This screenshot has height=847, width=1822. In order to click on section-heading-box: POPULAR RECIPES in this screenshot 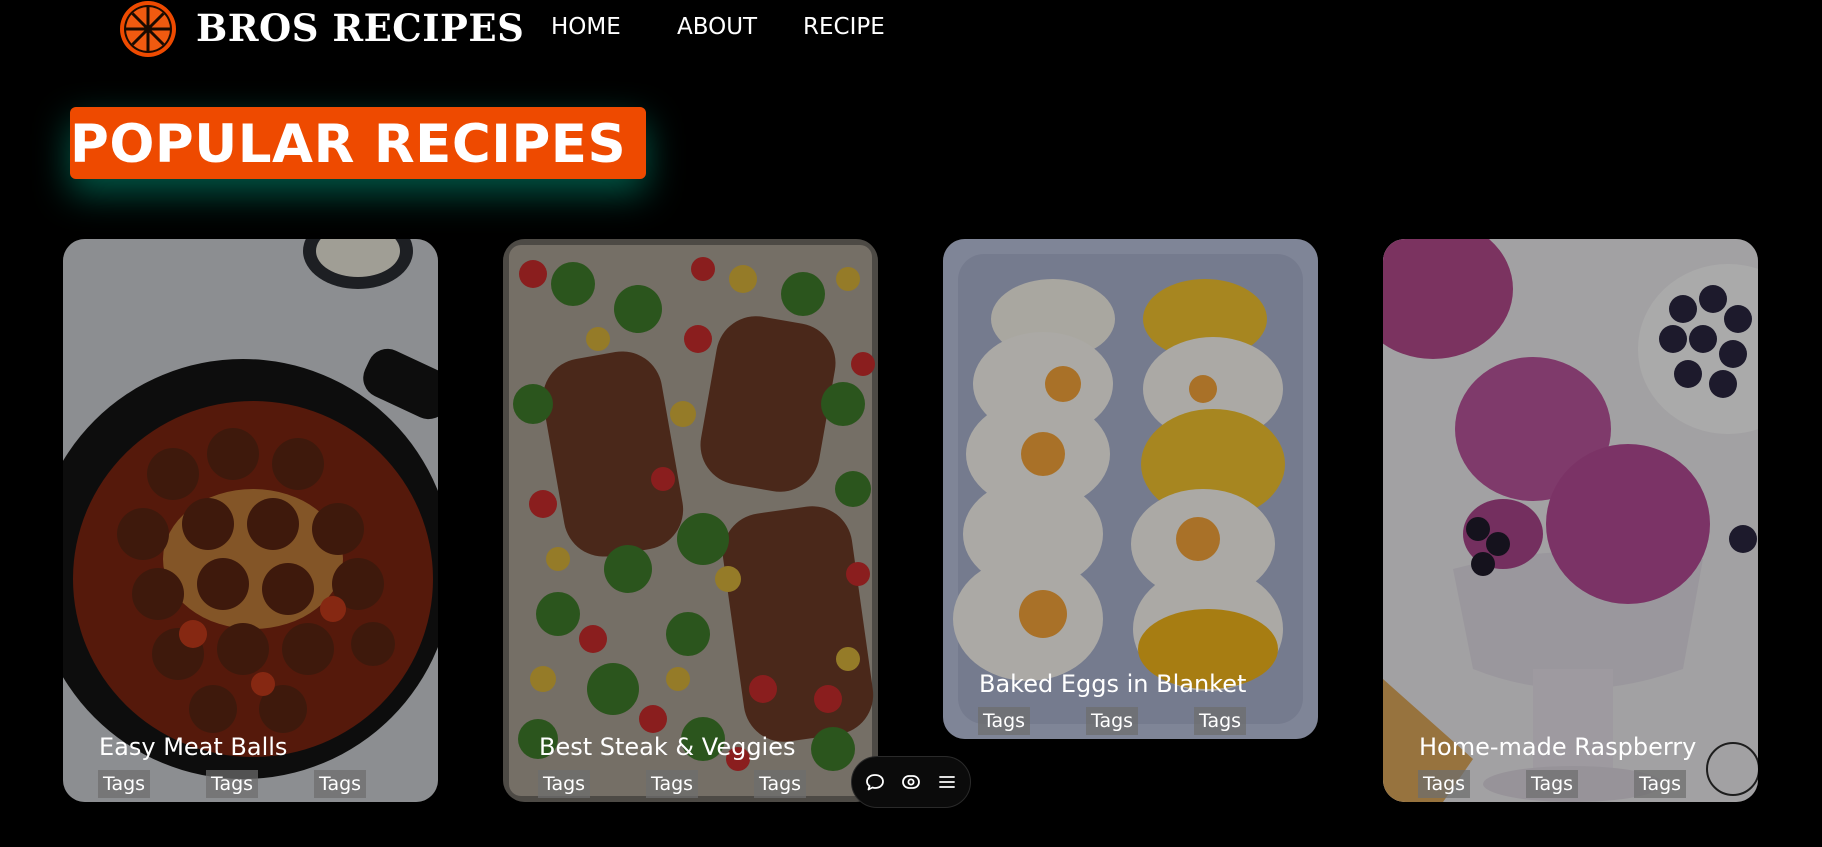, I will do `click(358, 143)`.